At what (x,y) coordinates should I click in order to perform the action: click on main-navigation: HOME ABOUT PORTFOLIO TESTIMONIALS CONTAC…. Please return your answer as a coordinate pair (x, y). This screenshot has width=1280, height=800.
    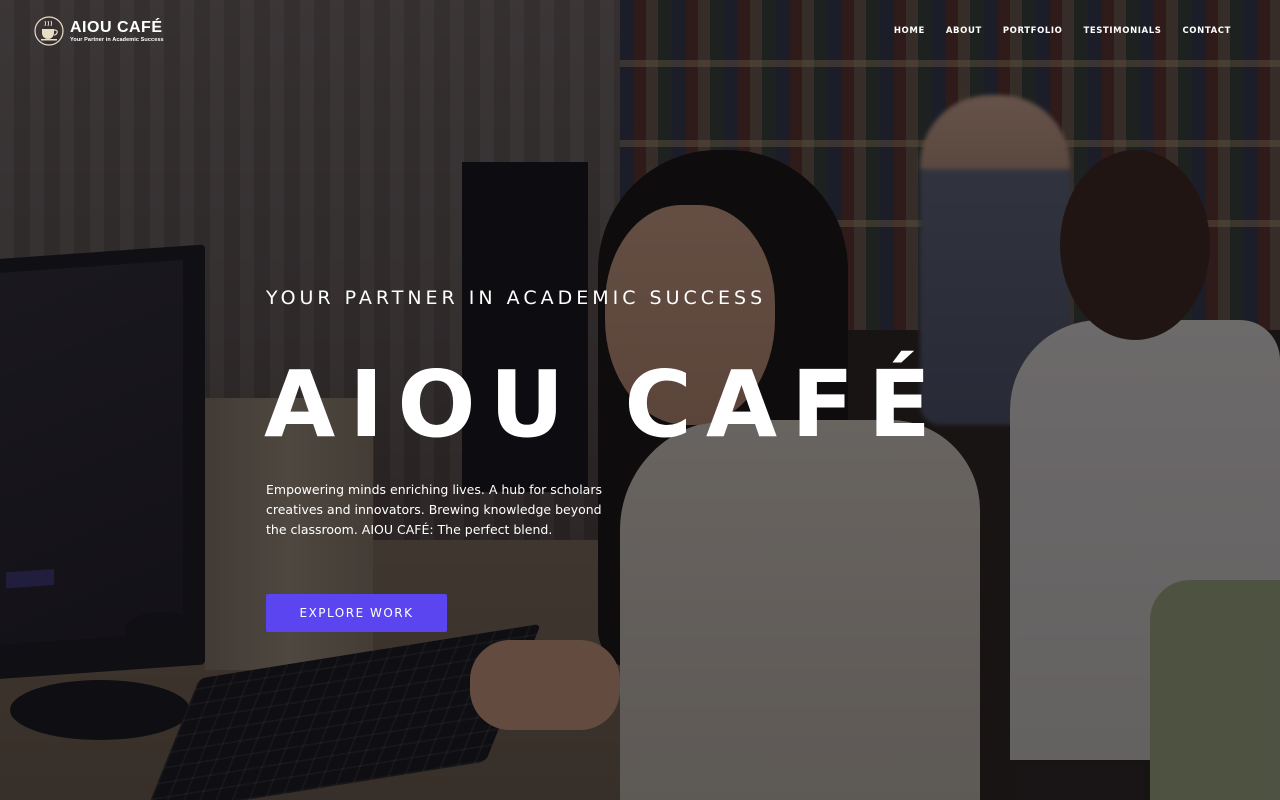
    Looking at the image, I should click on (1052, 31).